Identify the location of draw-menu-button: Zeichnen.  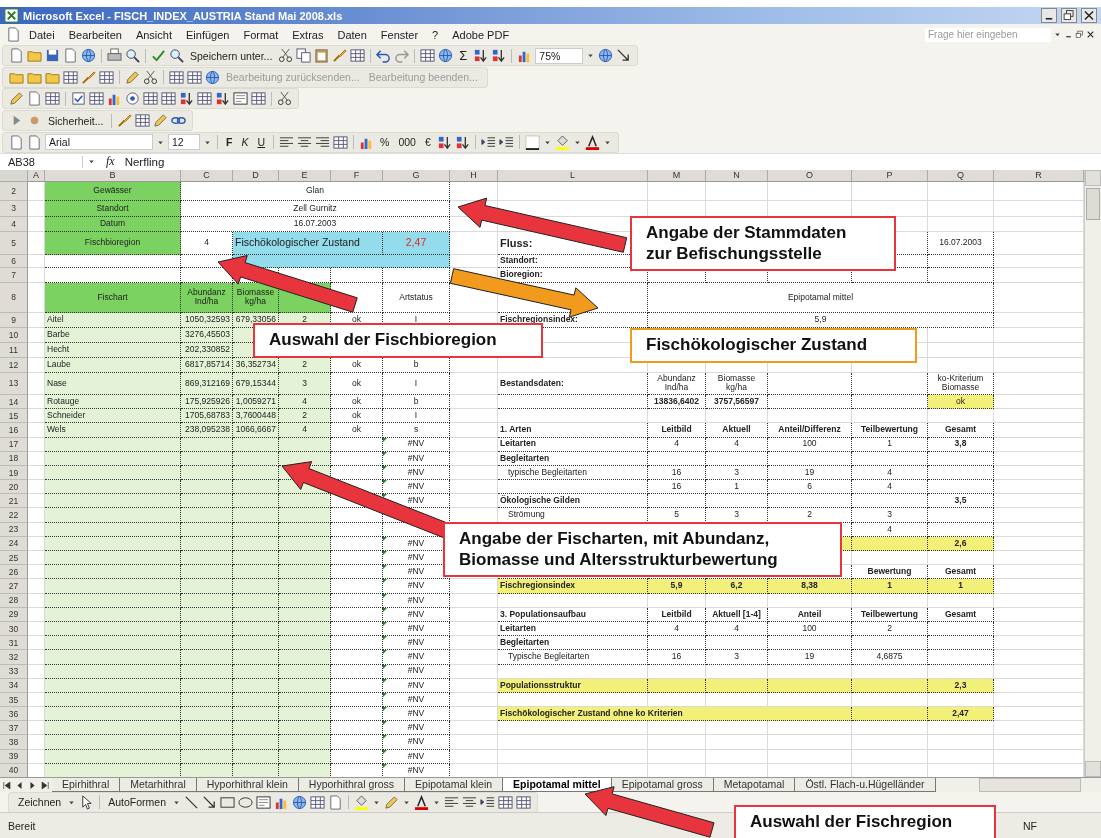
(40, 802).